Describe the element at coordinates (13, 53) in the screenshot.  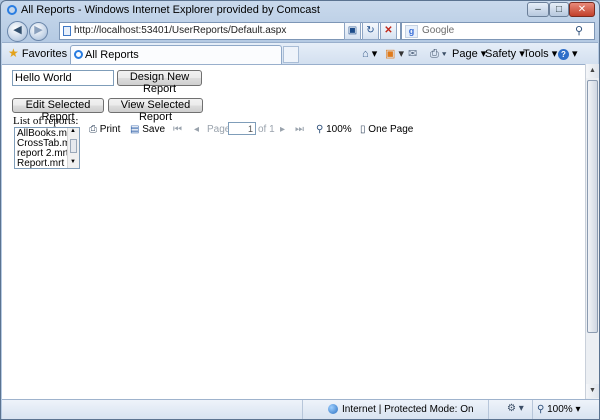
I see `favorites-star-icon: ★` at that location.